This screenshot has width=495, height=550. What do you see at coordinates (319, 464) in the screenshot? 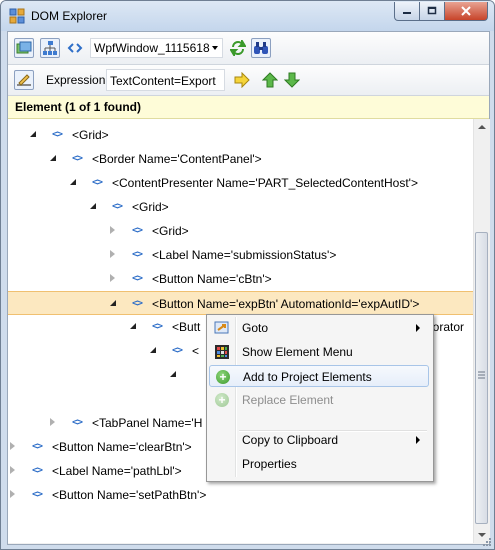
I see `menu-item-properties: Properties` at bounding box center [319, 464].